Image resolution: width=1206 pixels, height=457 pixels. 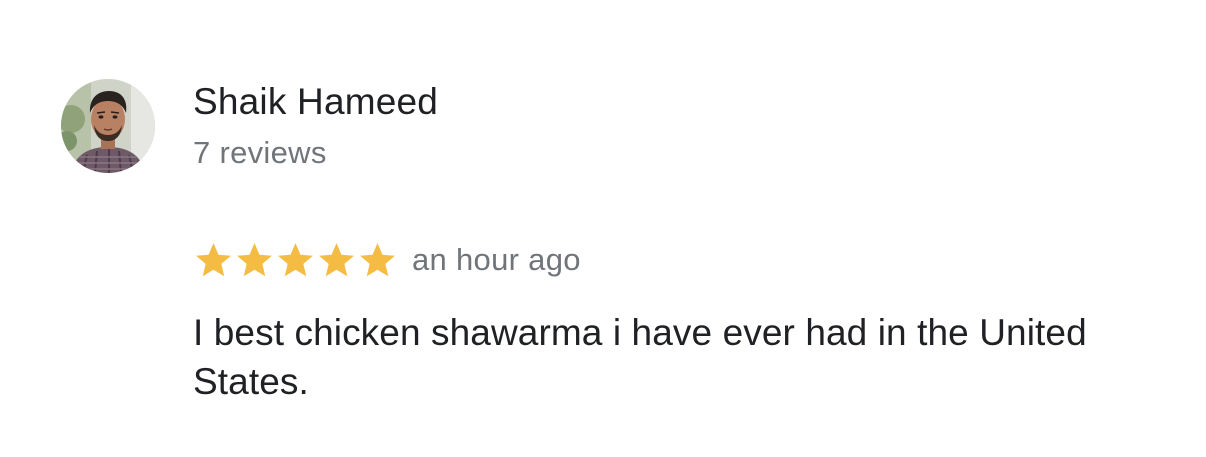 I want to click on avatar, so click(x=108, y=126).